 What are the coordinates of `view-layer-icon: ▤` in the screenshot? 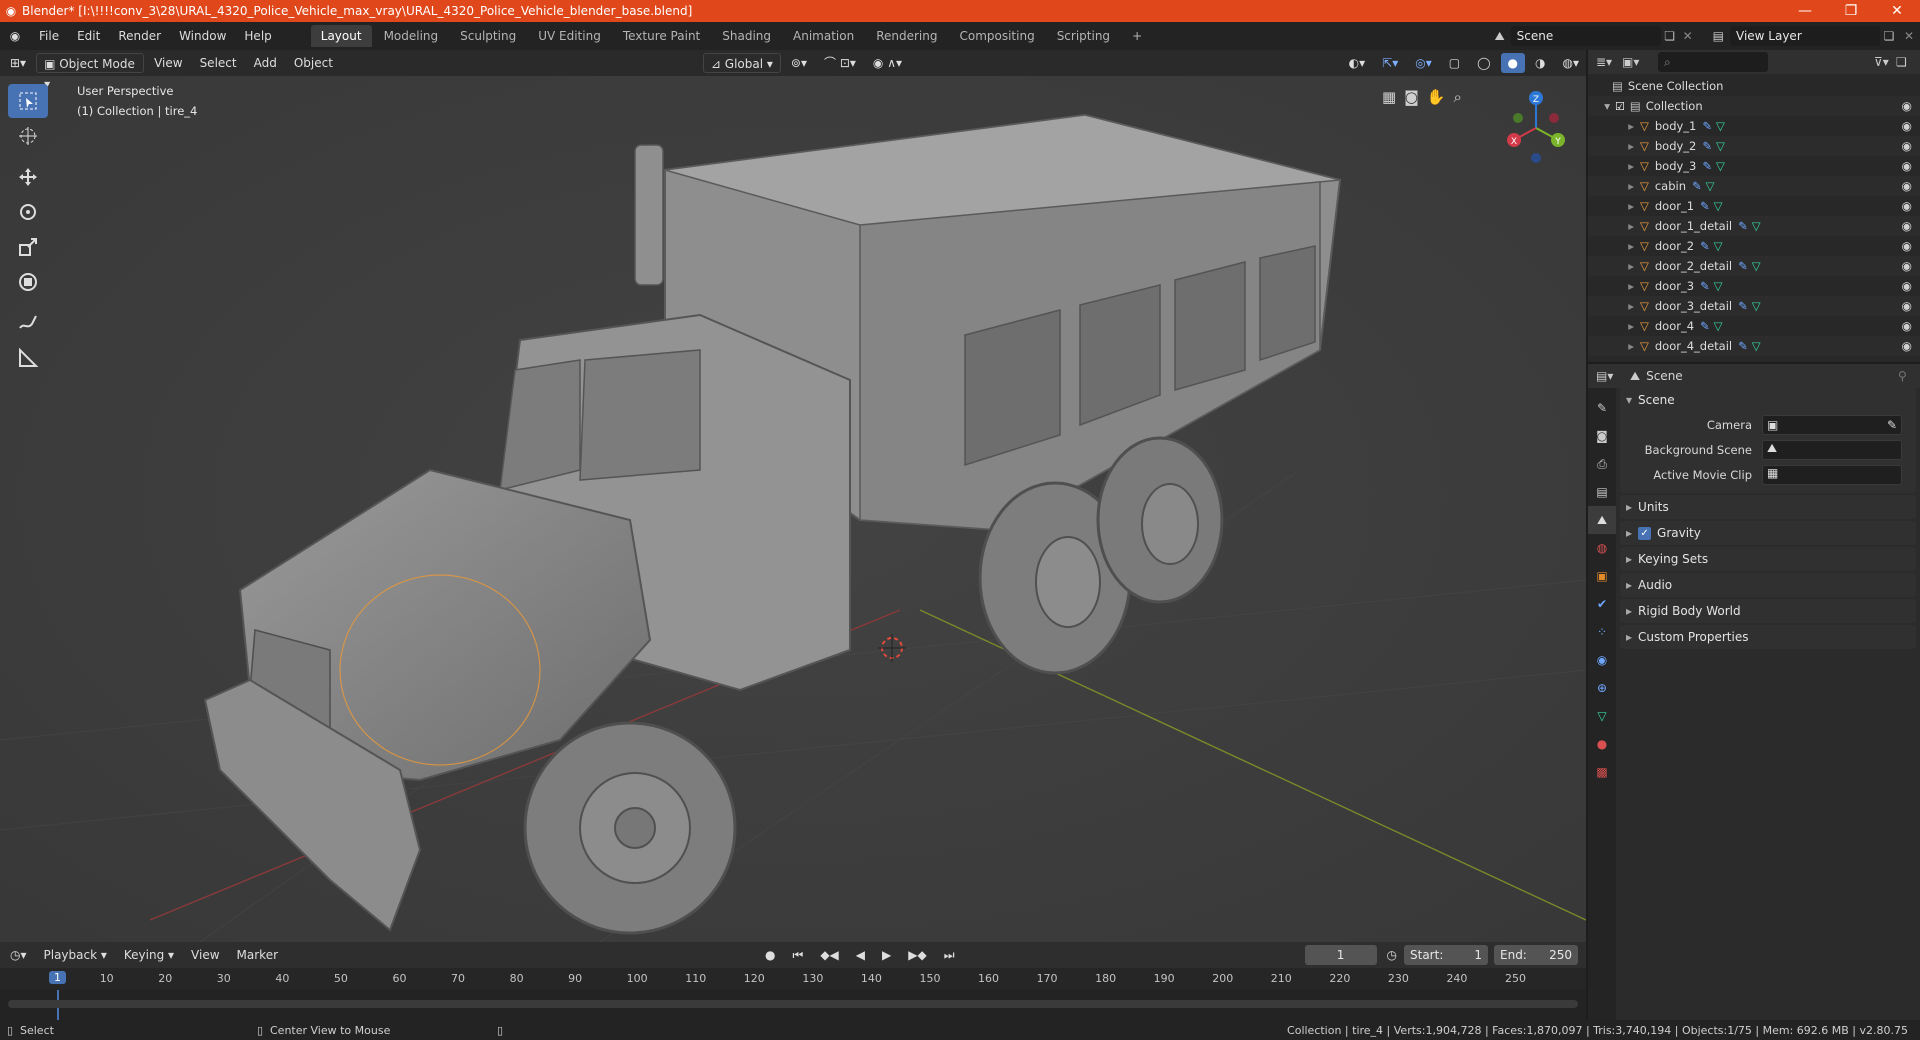 It's located at (1718, 36).